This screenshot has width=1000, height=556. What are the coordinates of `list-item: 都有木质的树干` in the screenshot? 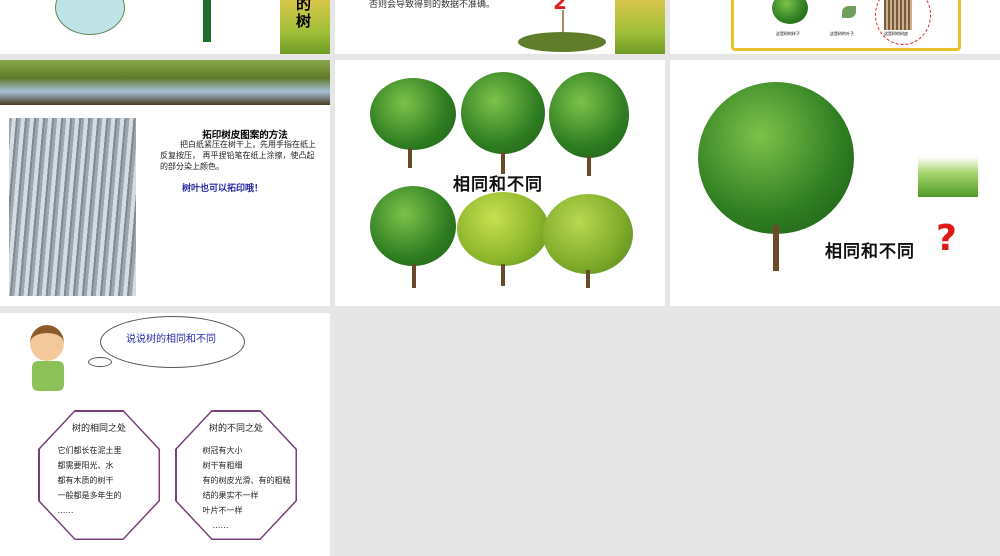 It's located at (85, 480).